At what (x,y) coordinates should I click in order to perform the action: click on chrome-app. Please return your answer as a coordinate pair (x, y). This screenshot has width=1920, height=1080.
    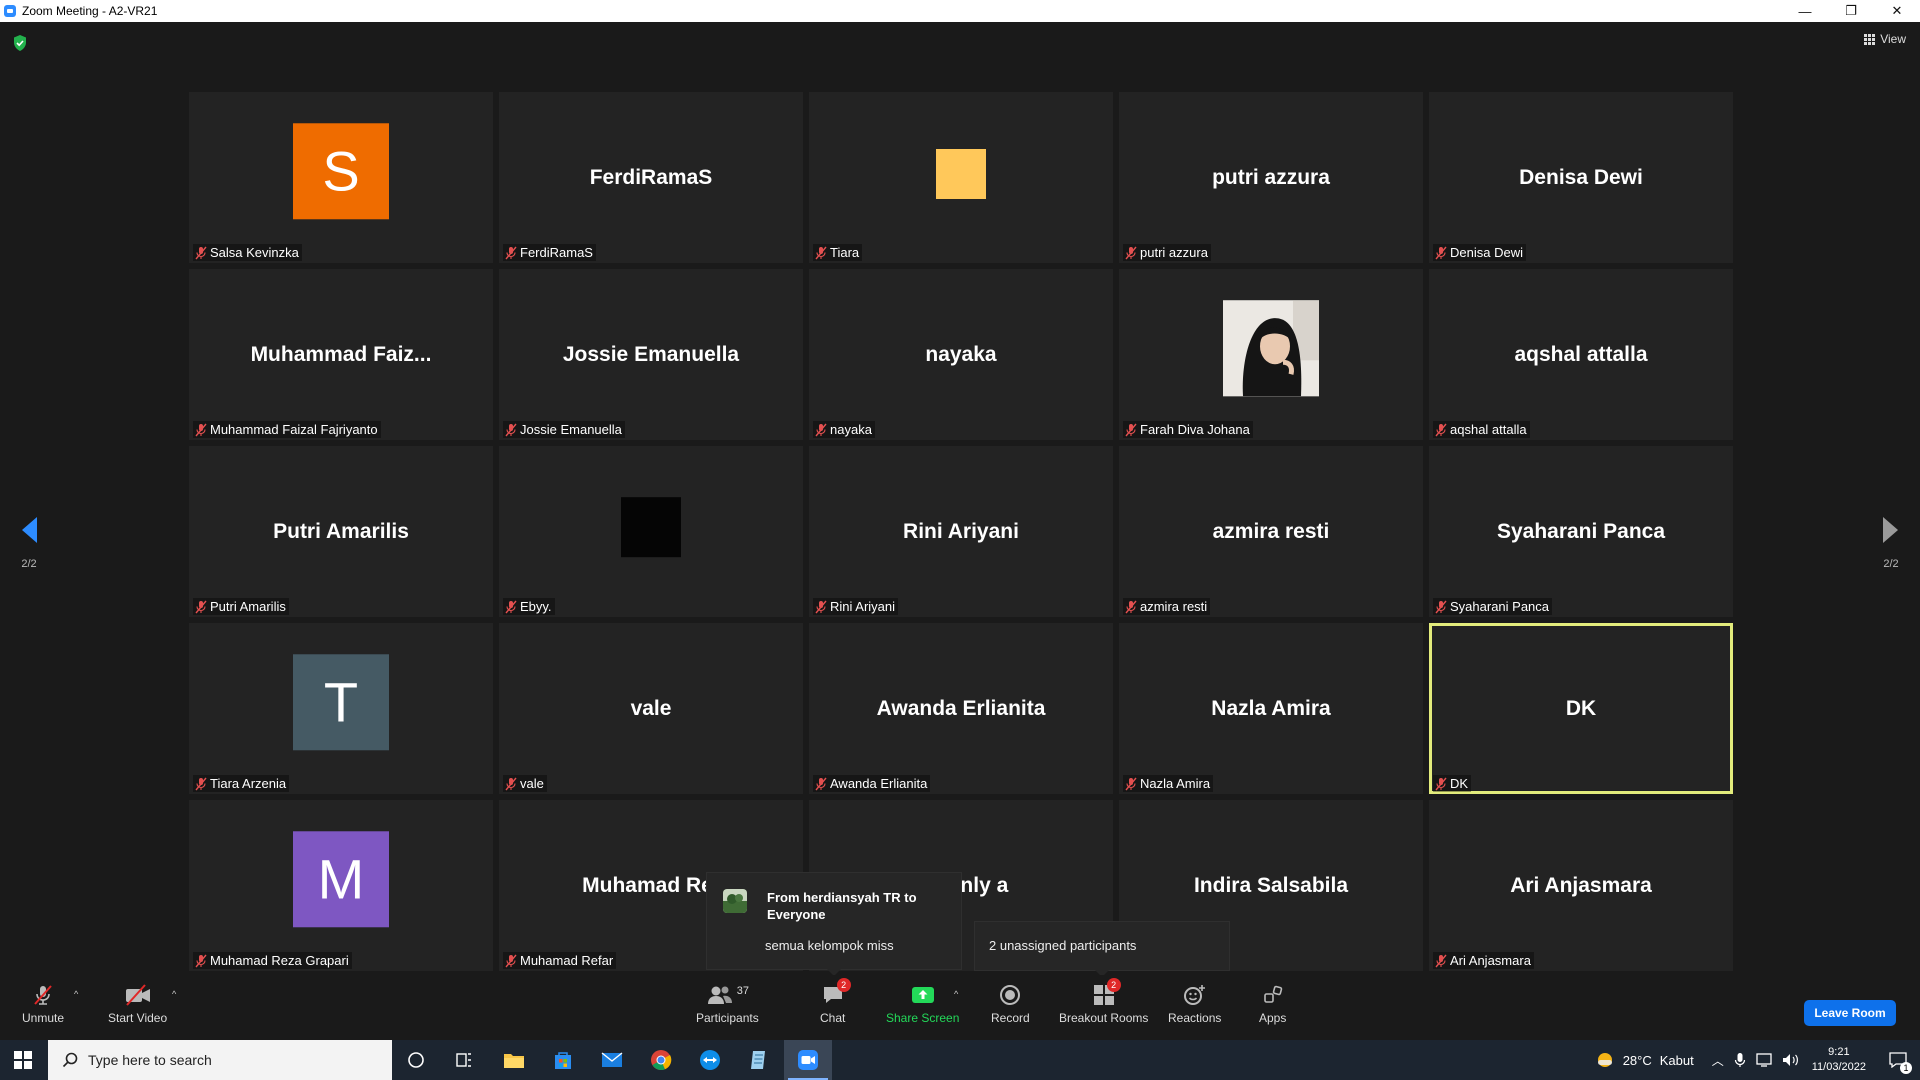
    Looking at the image, I should click on (661, 1060).